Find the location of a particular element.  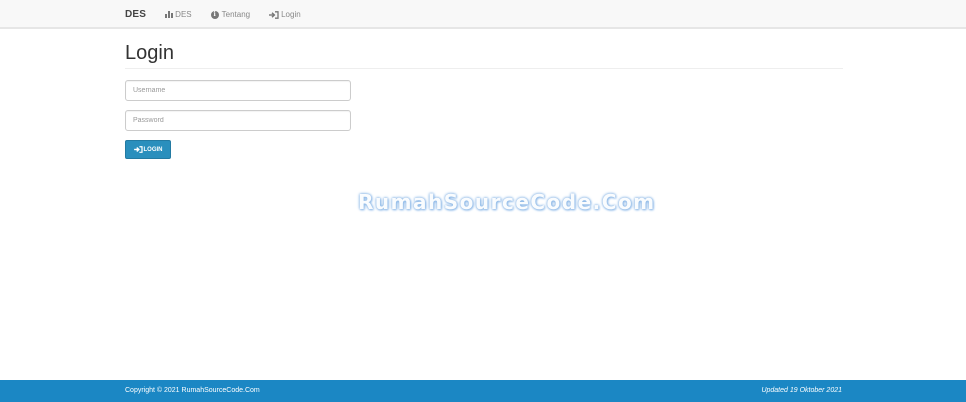

login-button: LOGIN is located at coordinates (148, 149).